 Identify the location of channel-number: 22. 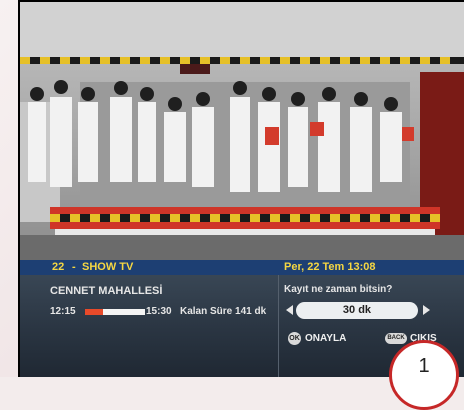
(58, 267).